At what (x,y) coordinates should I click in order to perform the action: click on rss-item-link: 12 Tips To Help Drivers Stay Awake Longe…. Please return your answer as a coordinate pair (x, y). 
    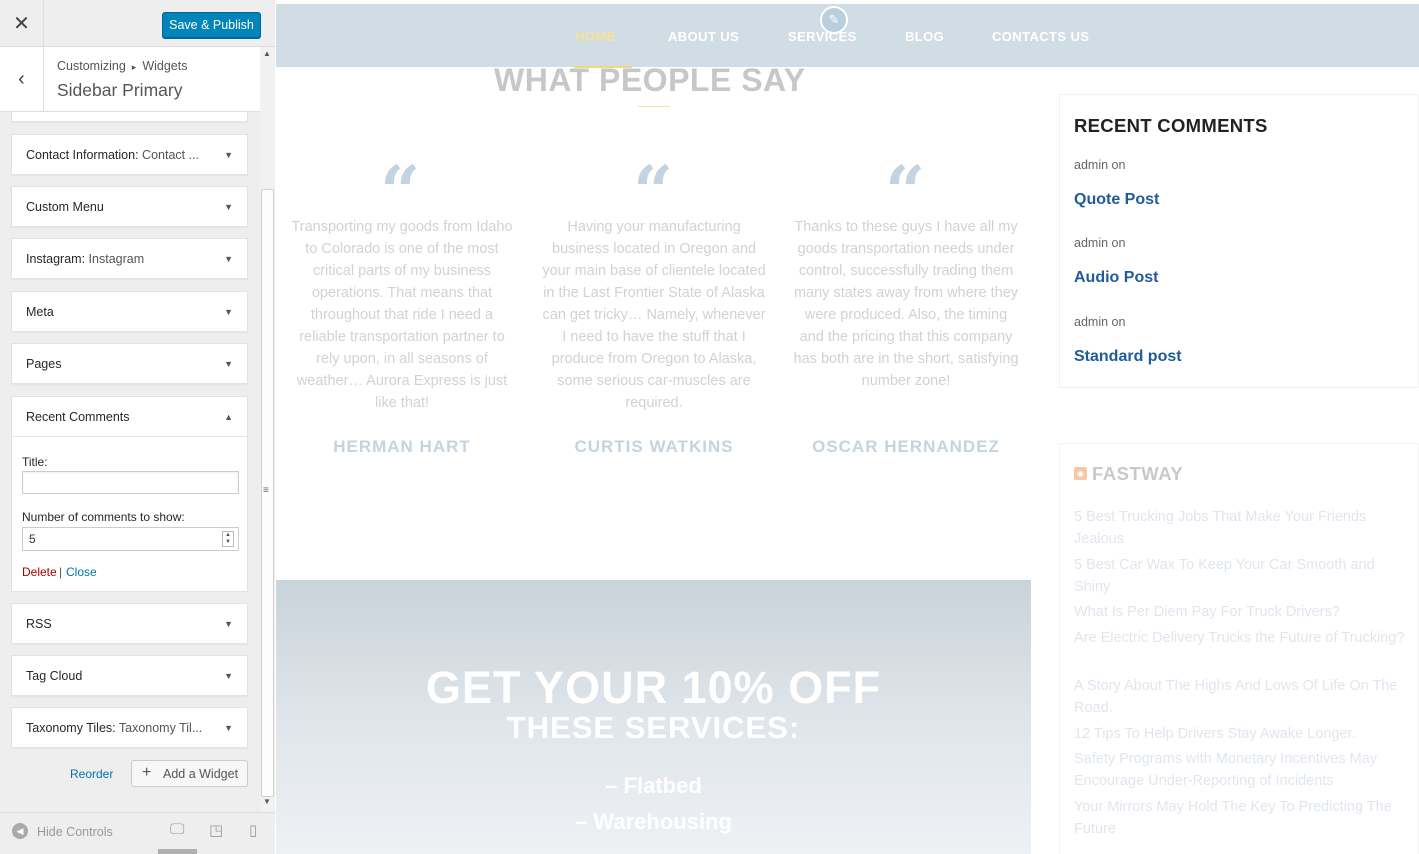
    Looking at the image, I should click on (1241, 734).